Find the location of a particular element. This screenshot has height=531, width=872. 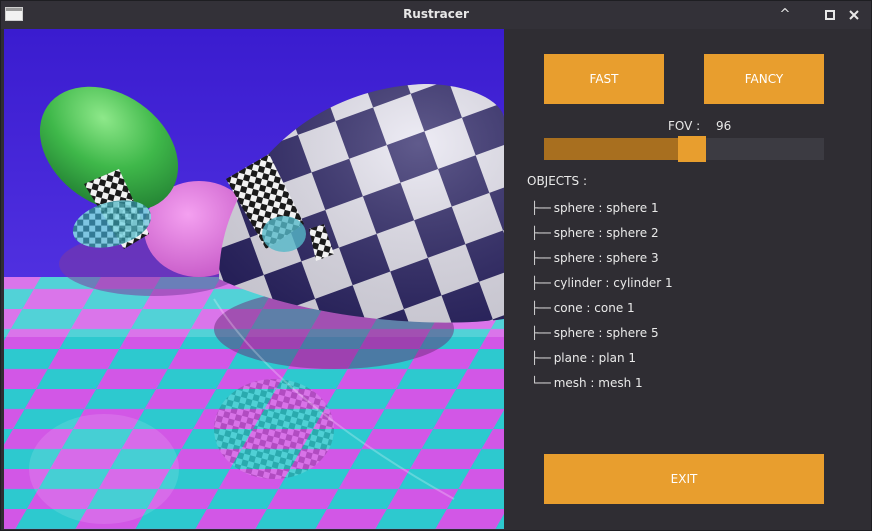

object-tree-item: ├── cylinder : cylinder 1 is located at coordinates (602, 283).